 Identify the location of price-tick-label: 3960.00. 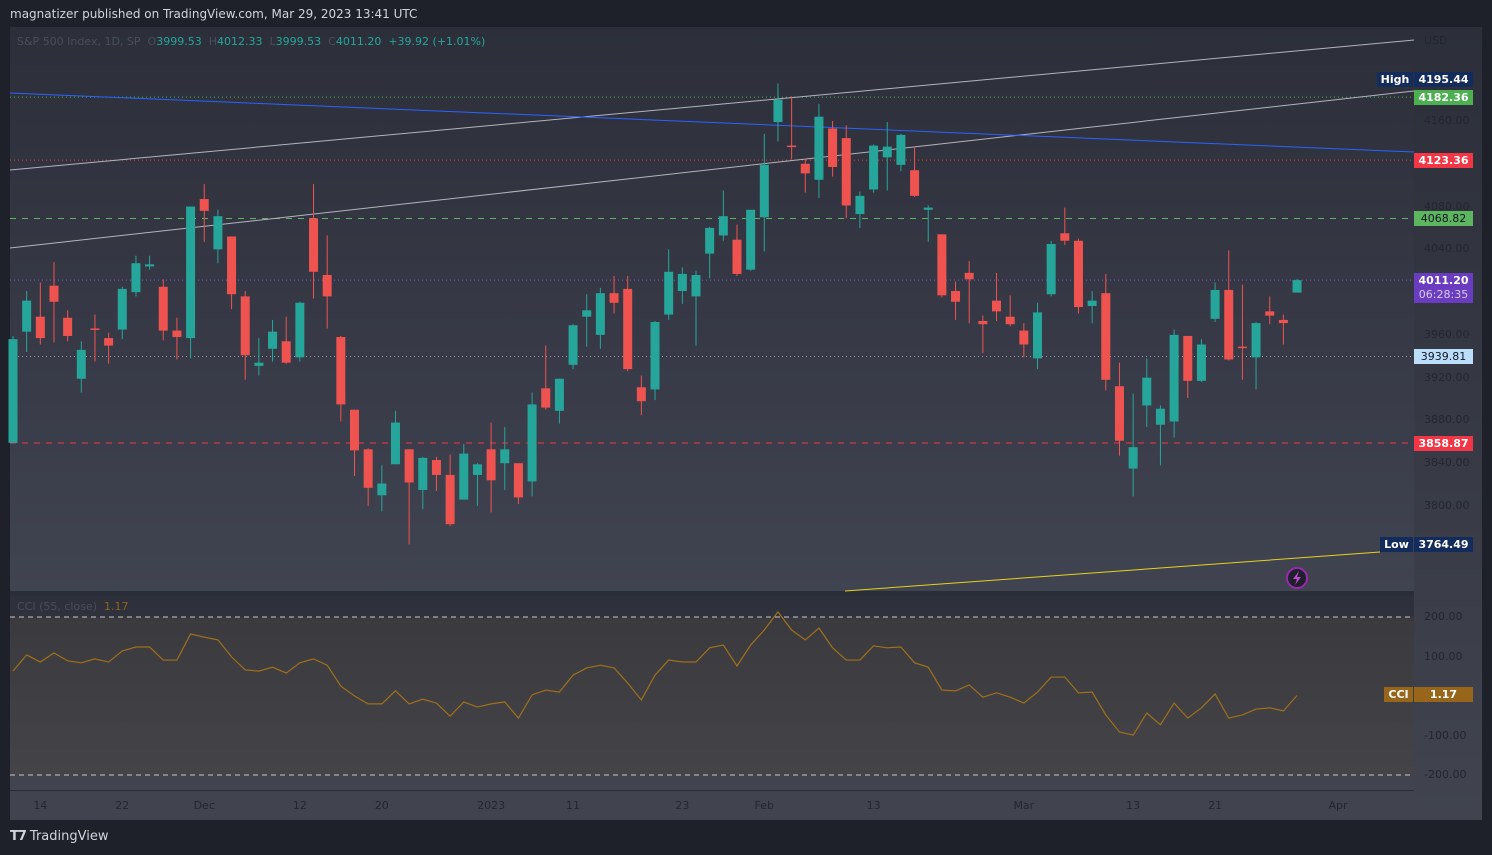
(1447, 334).